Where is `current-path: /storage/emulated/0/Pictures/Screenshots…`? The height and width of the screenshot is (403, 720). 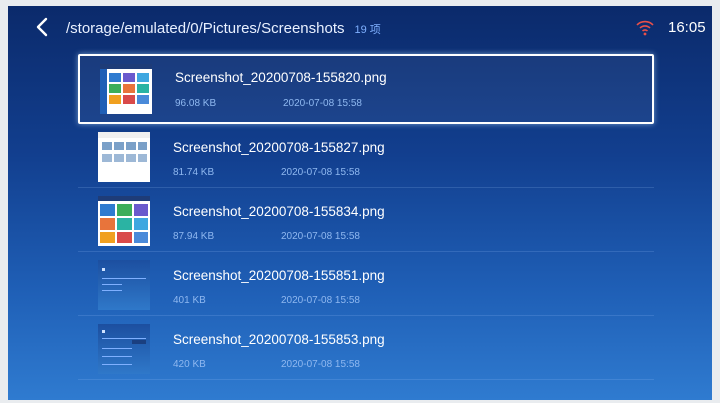 current-path: /storage/emulated/0/Pictures/Screenshots… is located at coordinates (223, 28).